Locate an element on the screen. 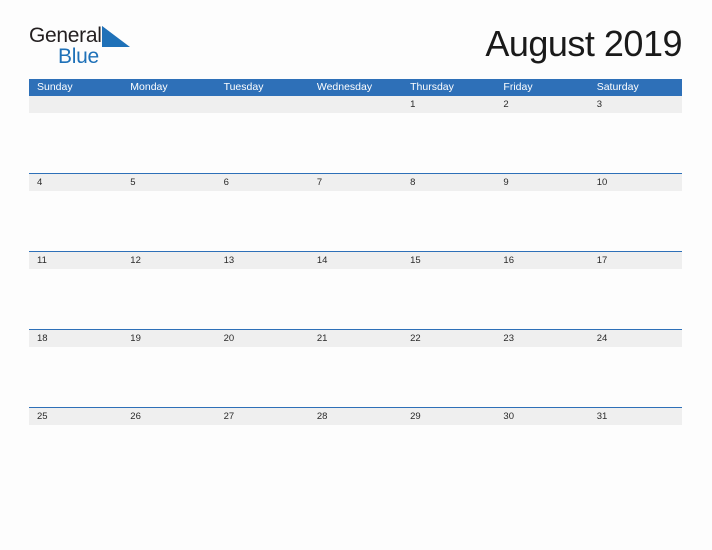 This screenshot has width=712, height=550. day-number: 5 is located at coordinates (169, 182).